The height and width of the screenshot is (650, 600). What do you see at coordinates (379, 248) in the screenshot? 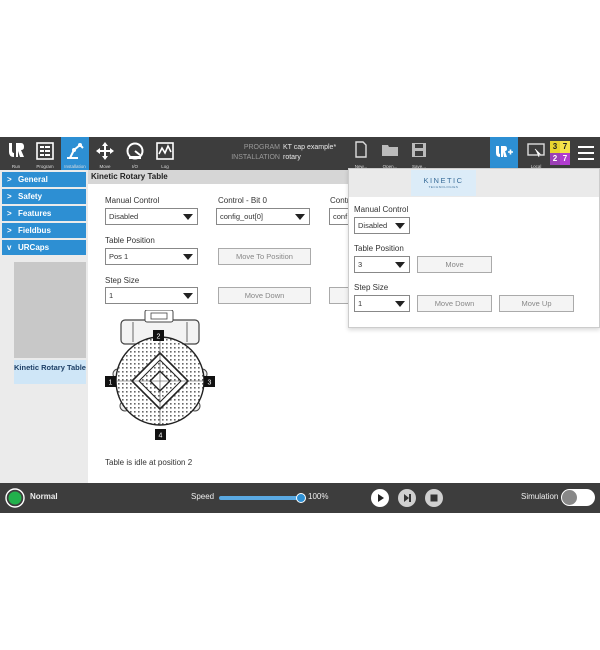
I see `popup-table-position-label: Table Position` at bounding box center [379, 248].